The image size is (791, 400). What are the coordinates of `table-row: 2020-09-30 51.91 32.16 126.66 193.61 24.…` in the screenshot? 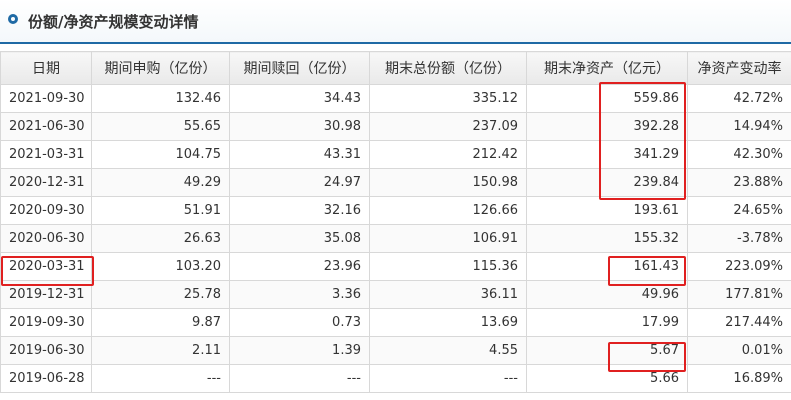 It's located at (395, 210).